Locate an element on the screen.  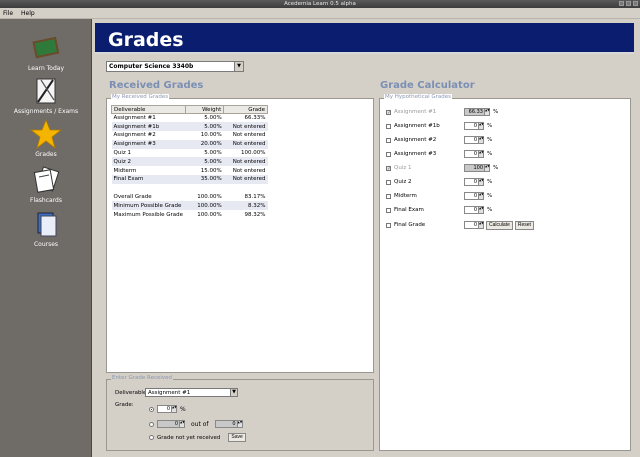
summary-row: Minimum Possible Grade 100.00% 8.32% is located at coordinates (189, 206).